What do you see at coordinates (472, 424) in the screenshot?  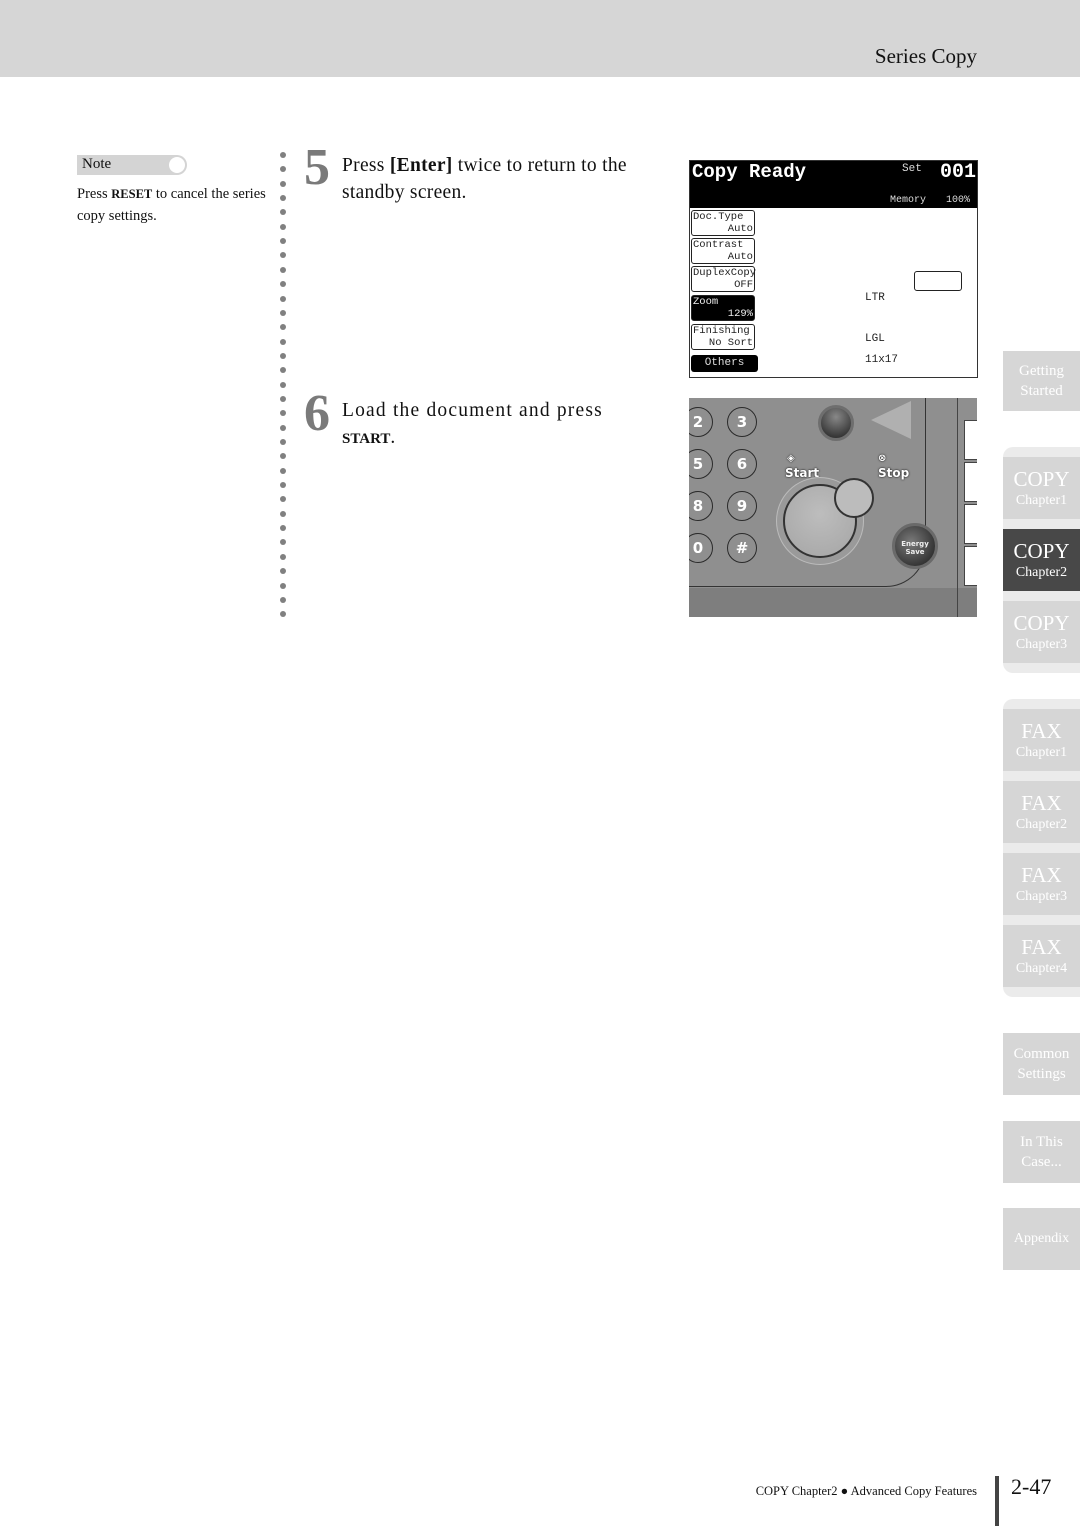 I see `step-6-text: Load the document and press START.` at bounding box center [472, 424].